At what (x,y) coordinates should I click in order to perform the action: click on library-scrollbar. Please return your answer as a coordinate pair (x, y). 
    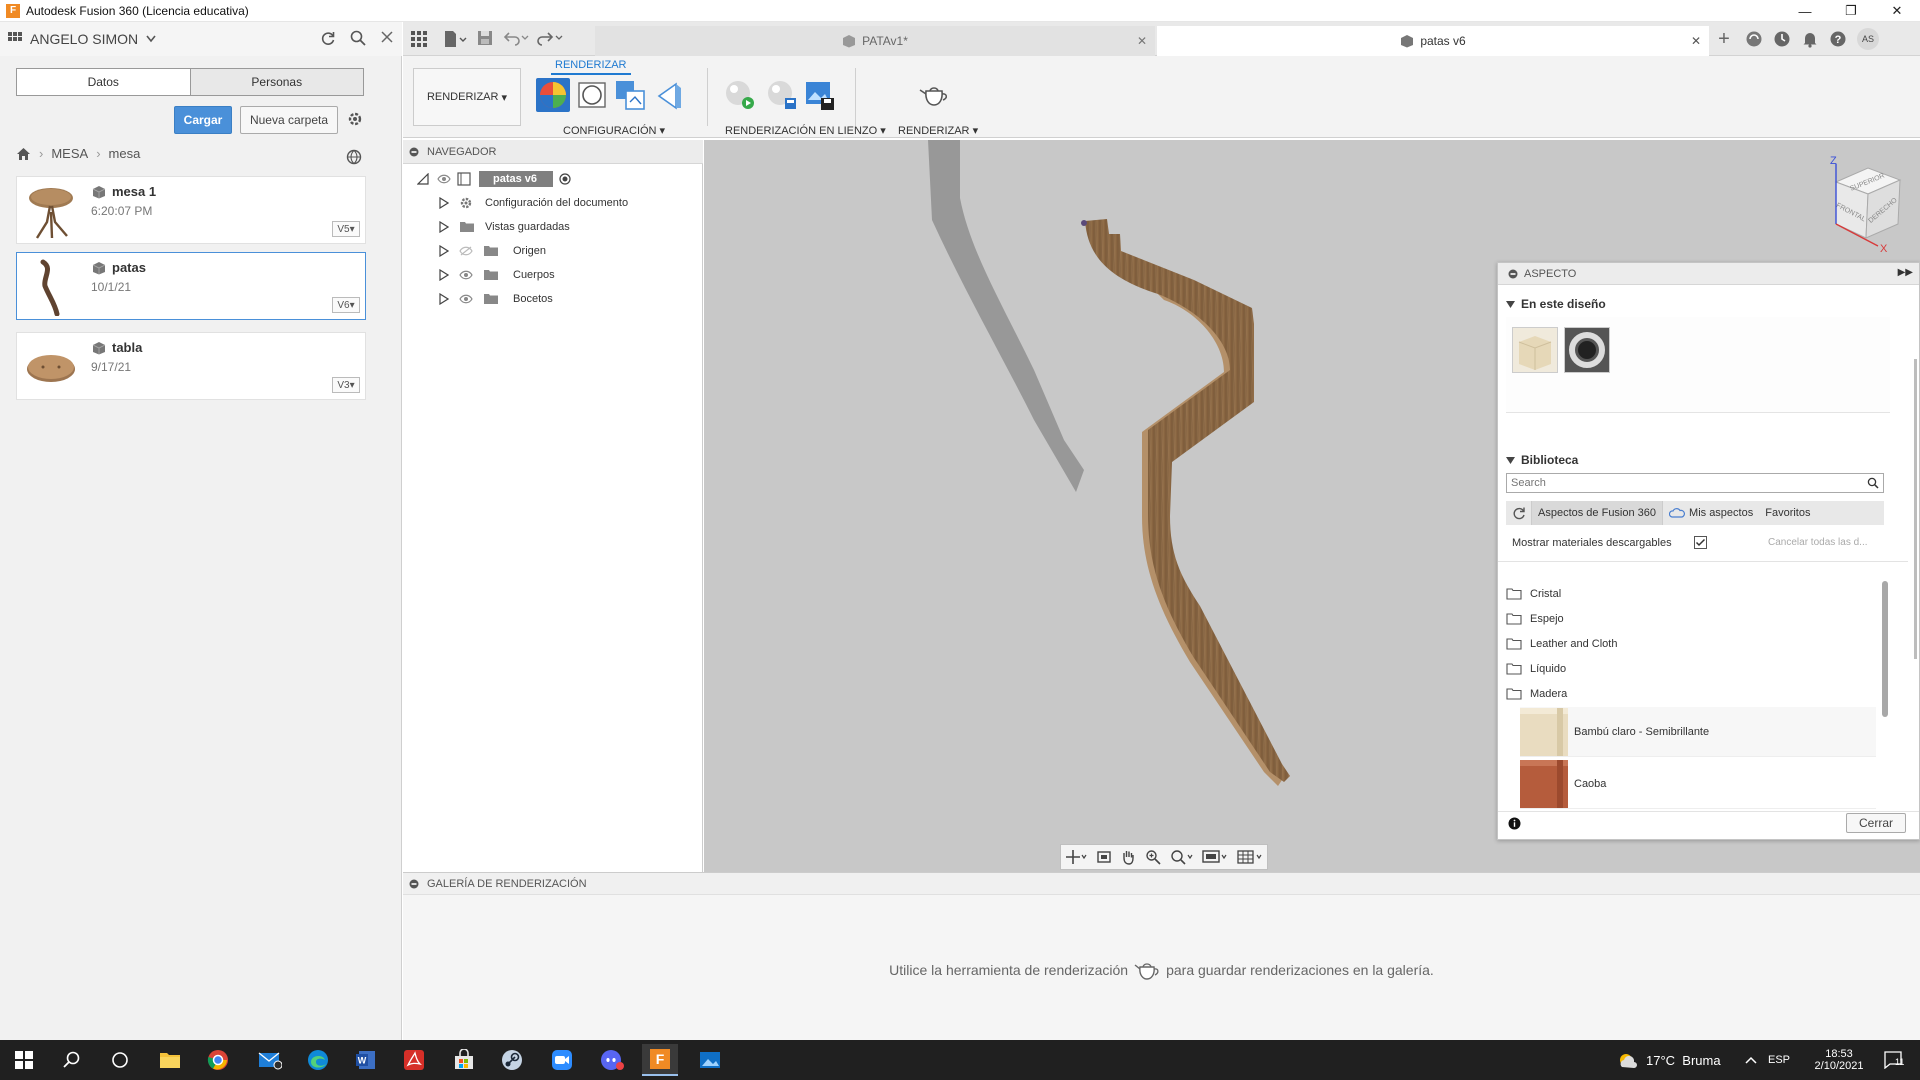
    Looking at the image, I should click on (1885, 649).